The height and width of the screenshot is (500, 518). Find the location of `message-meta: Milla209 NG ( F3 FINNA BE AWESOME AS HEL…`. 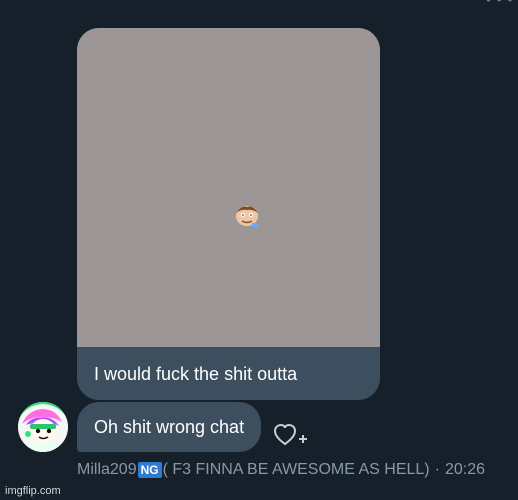

message-meta: Milla209 NG ( F3 FINNA BE AWESOME AS HEL… is located at coordinates (281, 470).